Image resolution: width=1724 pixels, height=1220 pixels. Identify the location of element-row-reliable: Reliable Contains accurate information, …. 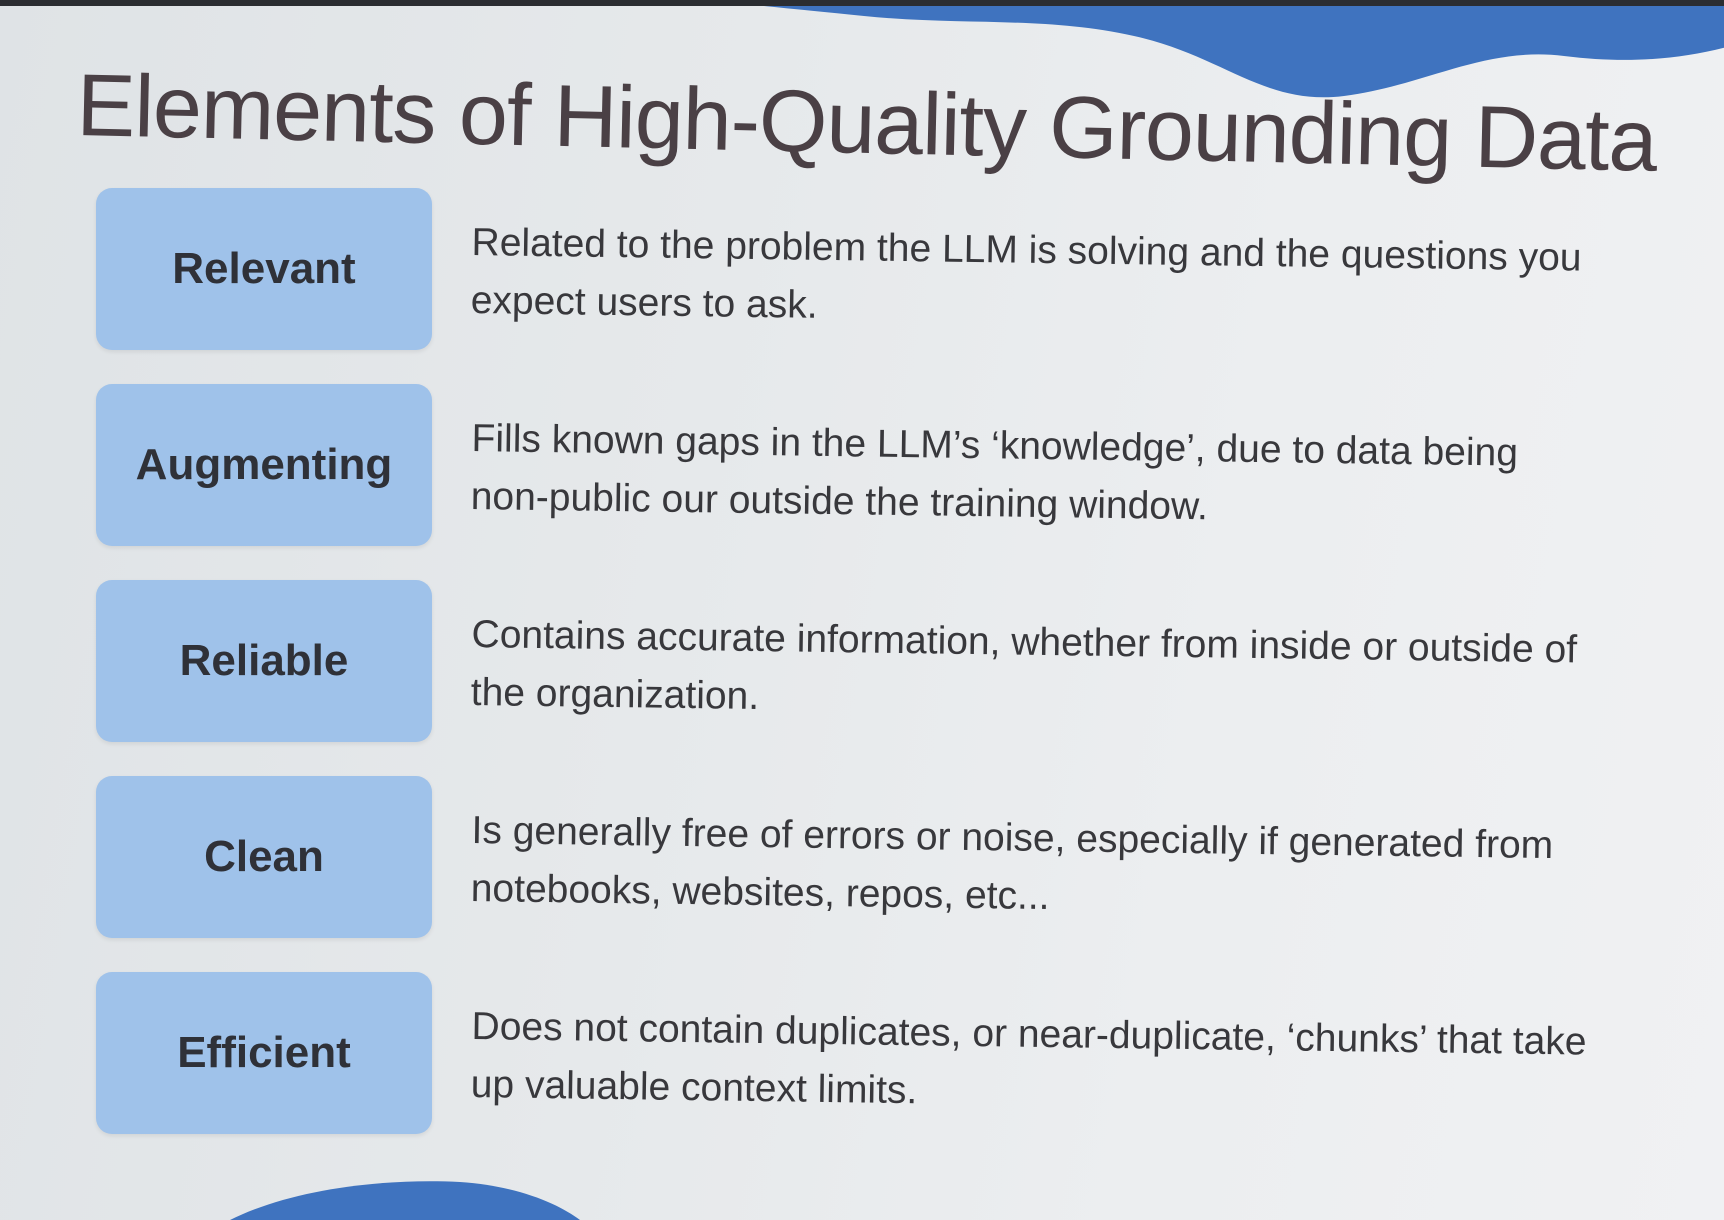
(862, 665).